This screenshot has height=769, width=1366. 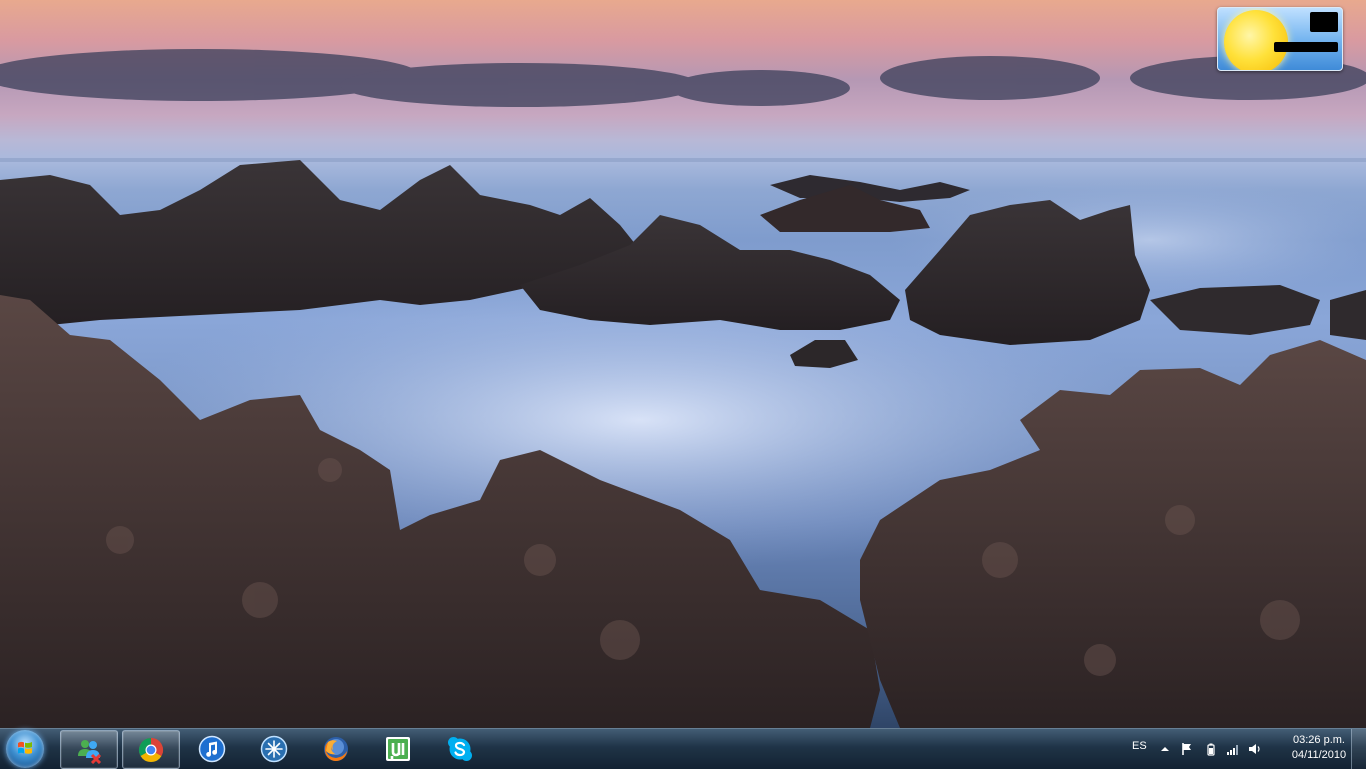 What do you see at coordinates (1256, 40) in the screenshot?
I see `sun-icon` at bounding box center [1256, 40].